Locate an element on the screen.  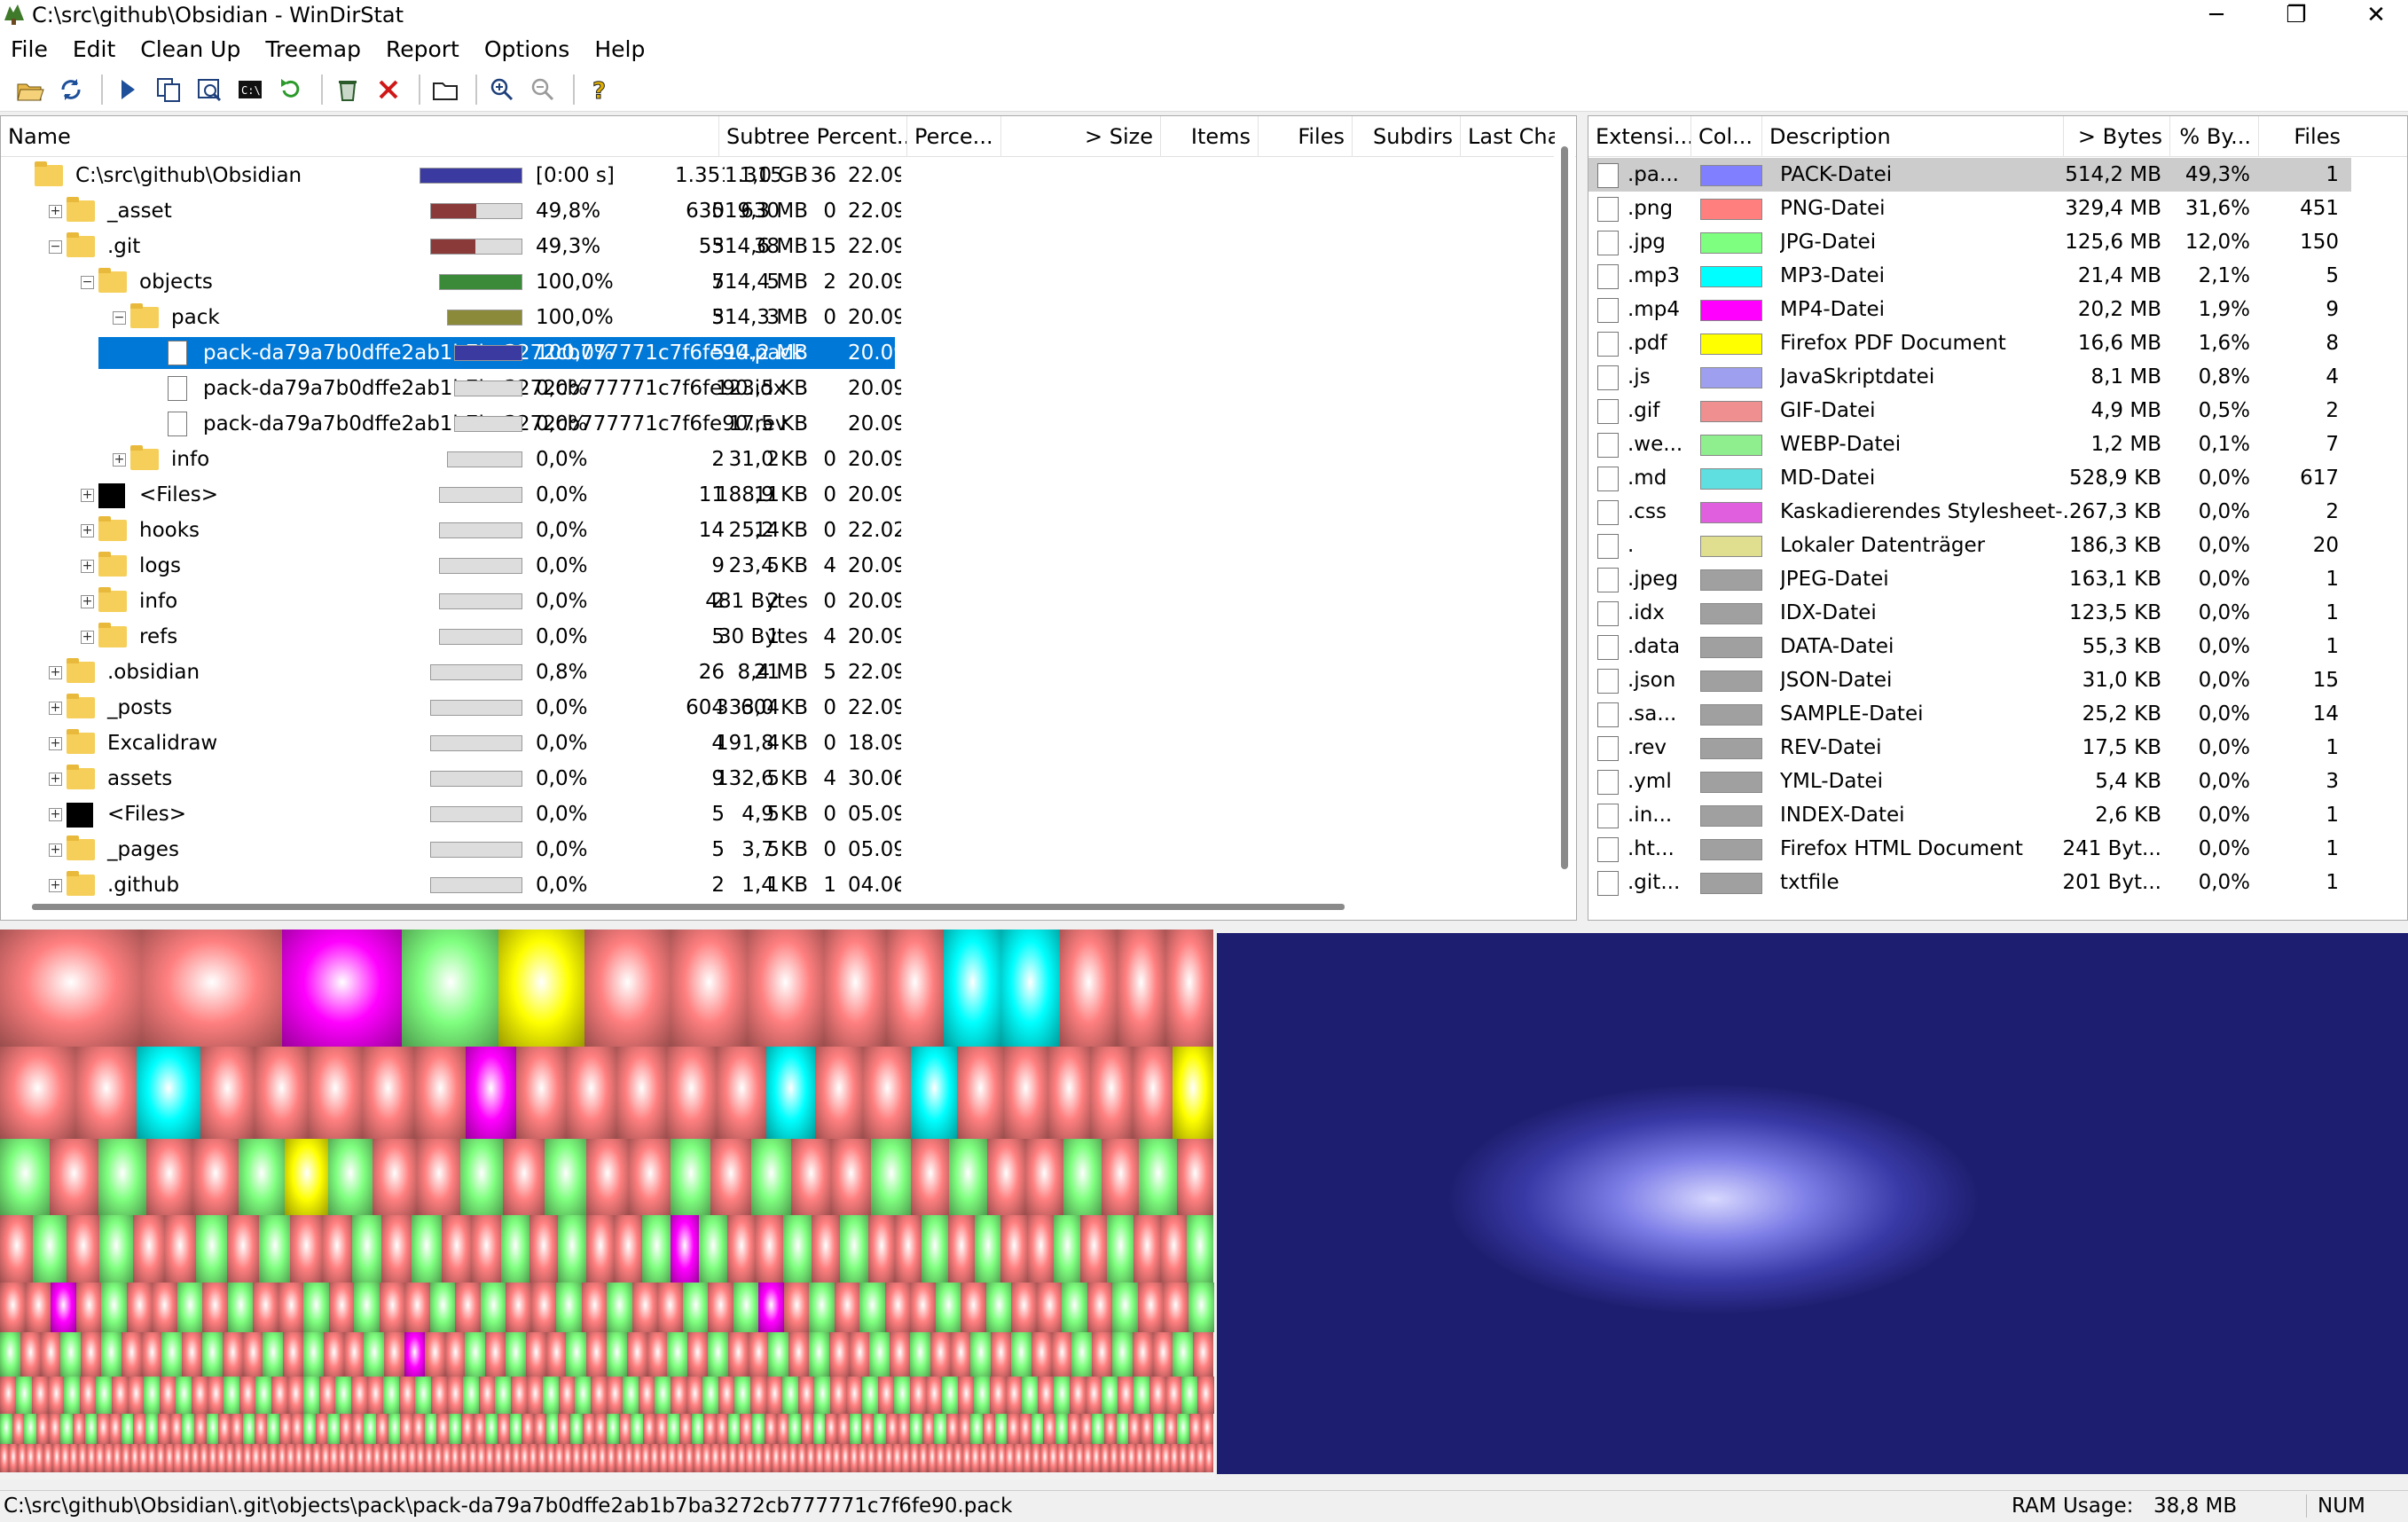
maximize-button: ❐ is located at coordinates (2296, 15).